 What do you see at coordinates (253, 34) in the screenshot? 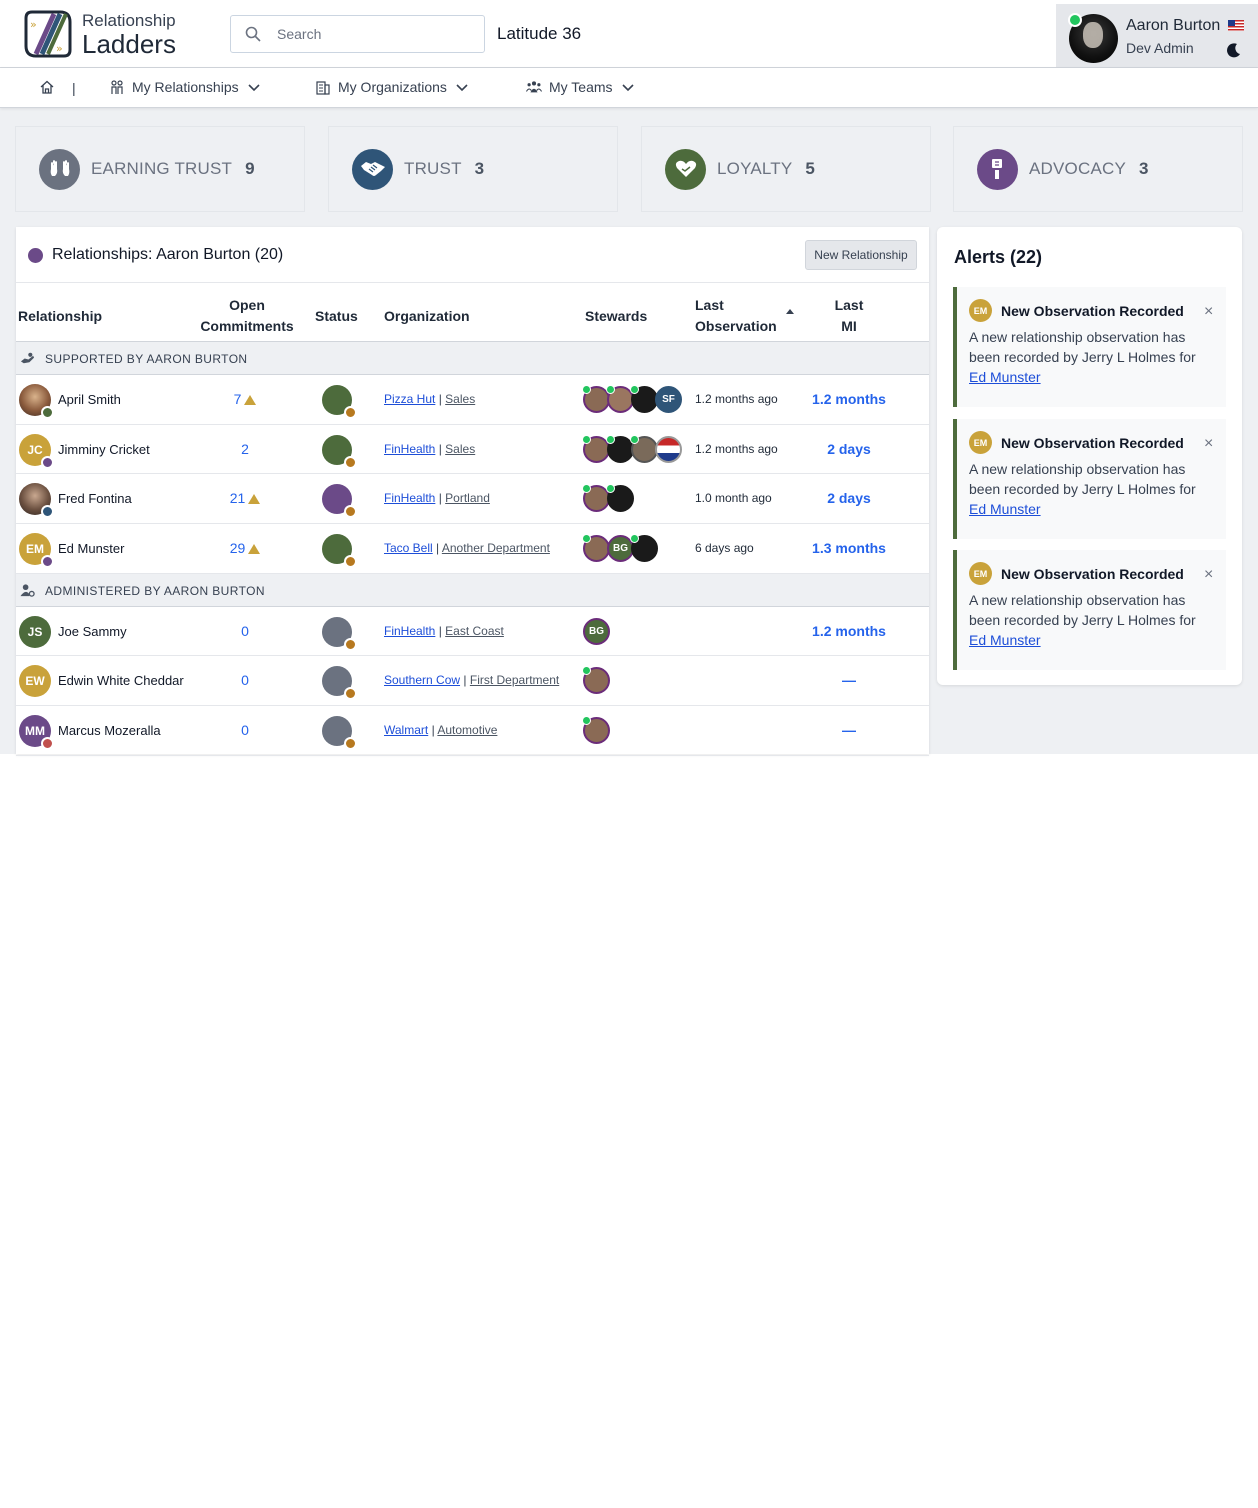
I see `search-icon` at bounding box center [253, 34].